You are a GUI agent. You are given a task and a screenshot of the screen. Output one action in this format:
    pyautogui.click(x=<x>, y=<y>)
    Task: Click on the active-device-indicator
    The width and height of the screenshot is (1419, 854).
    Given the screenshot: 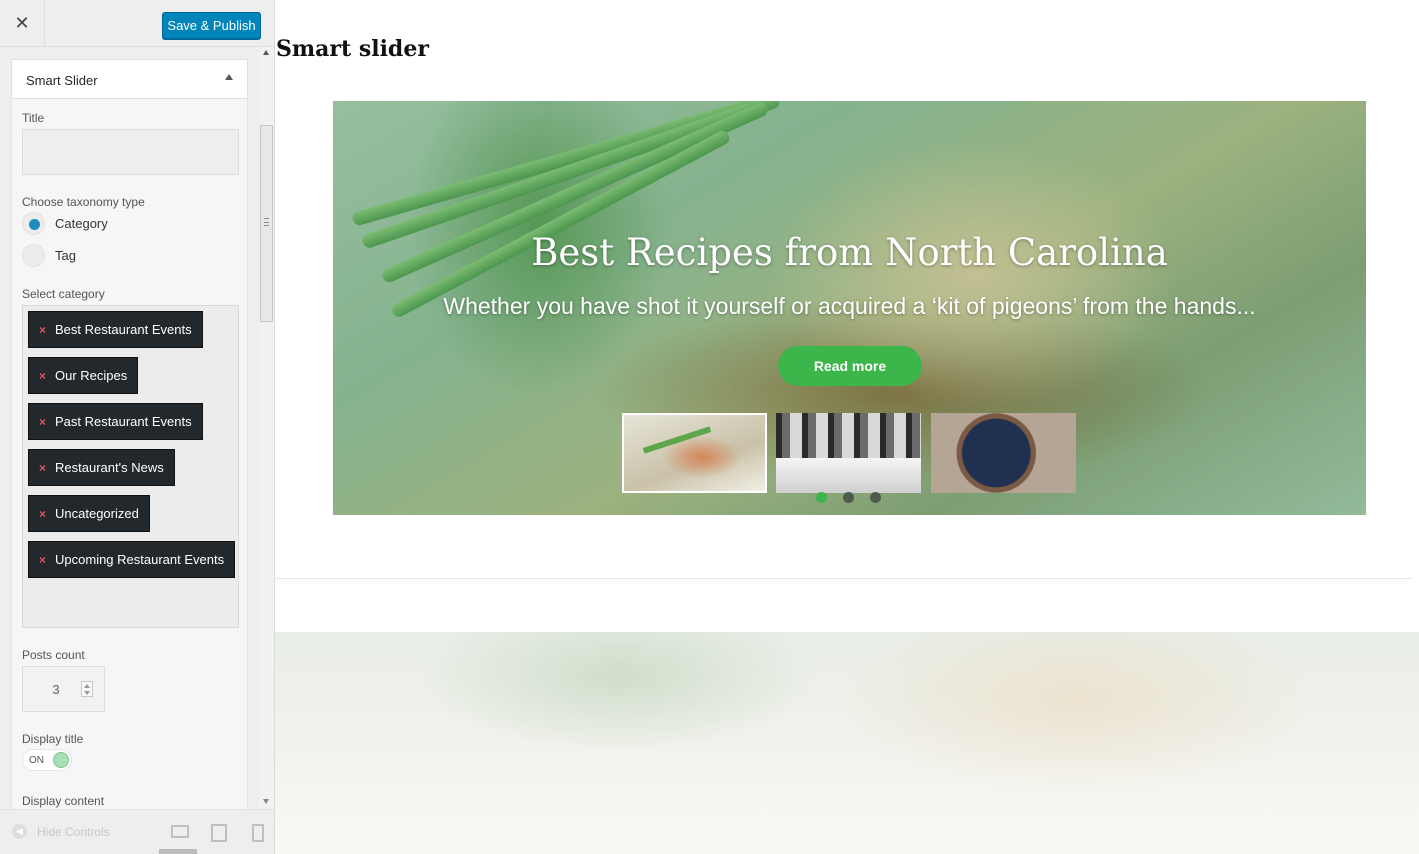 What is the action you would take?
    pyautogui.click(x=178, y=851)
    